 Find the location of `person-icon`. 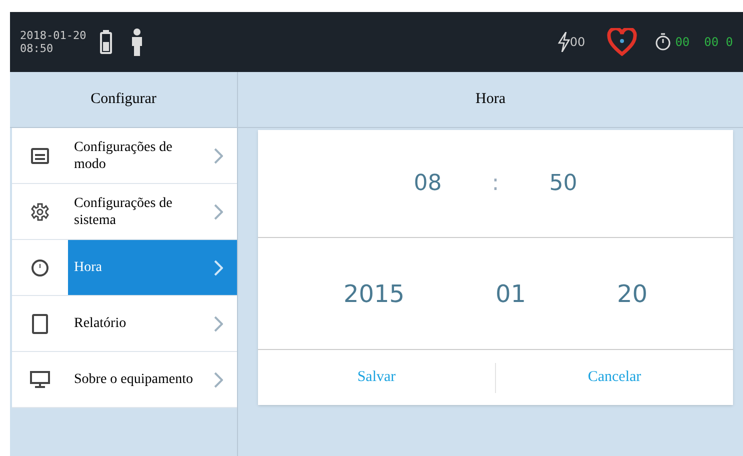

person-icon is located at coordinates (137, 42).